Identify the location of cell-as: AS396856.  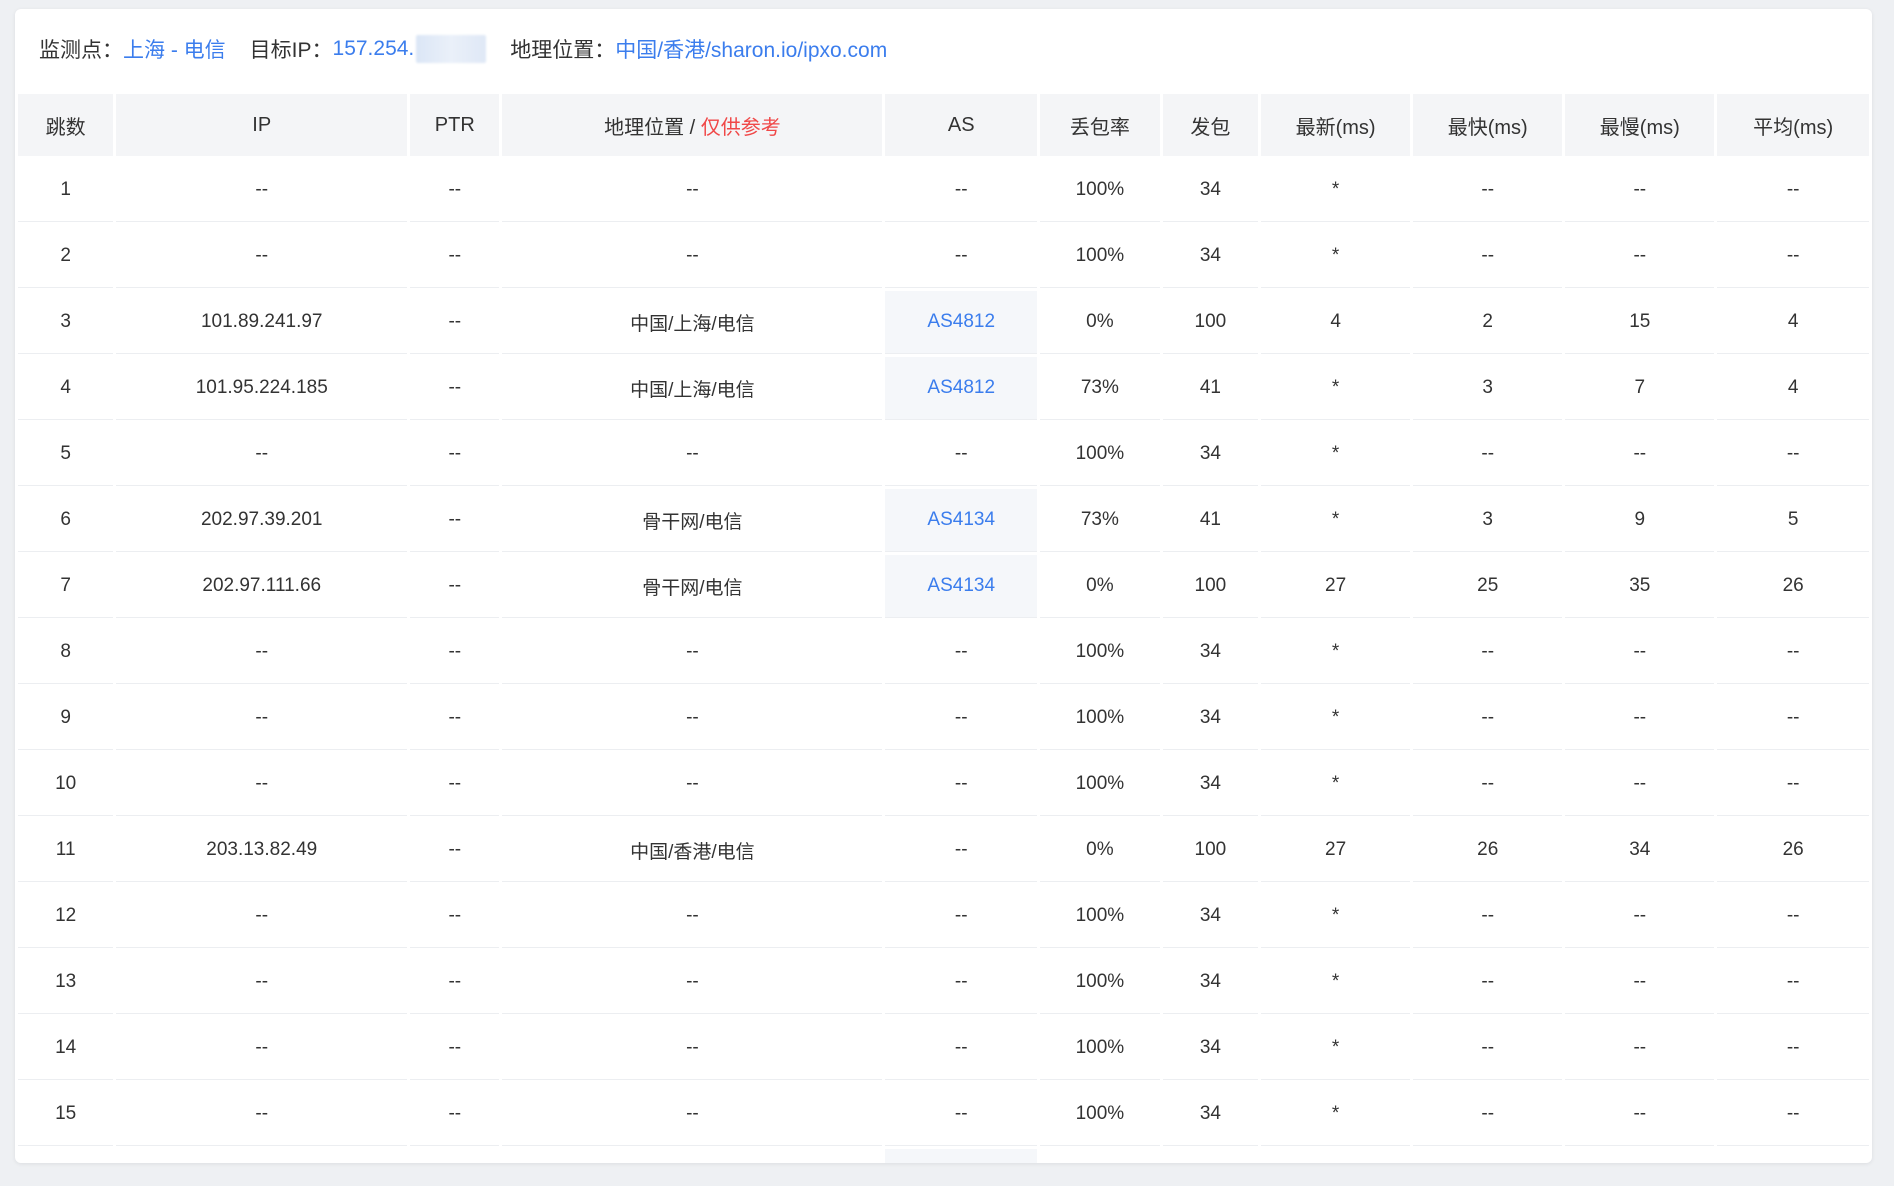
(961, 1156).